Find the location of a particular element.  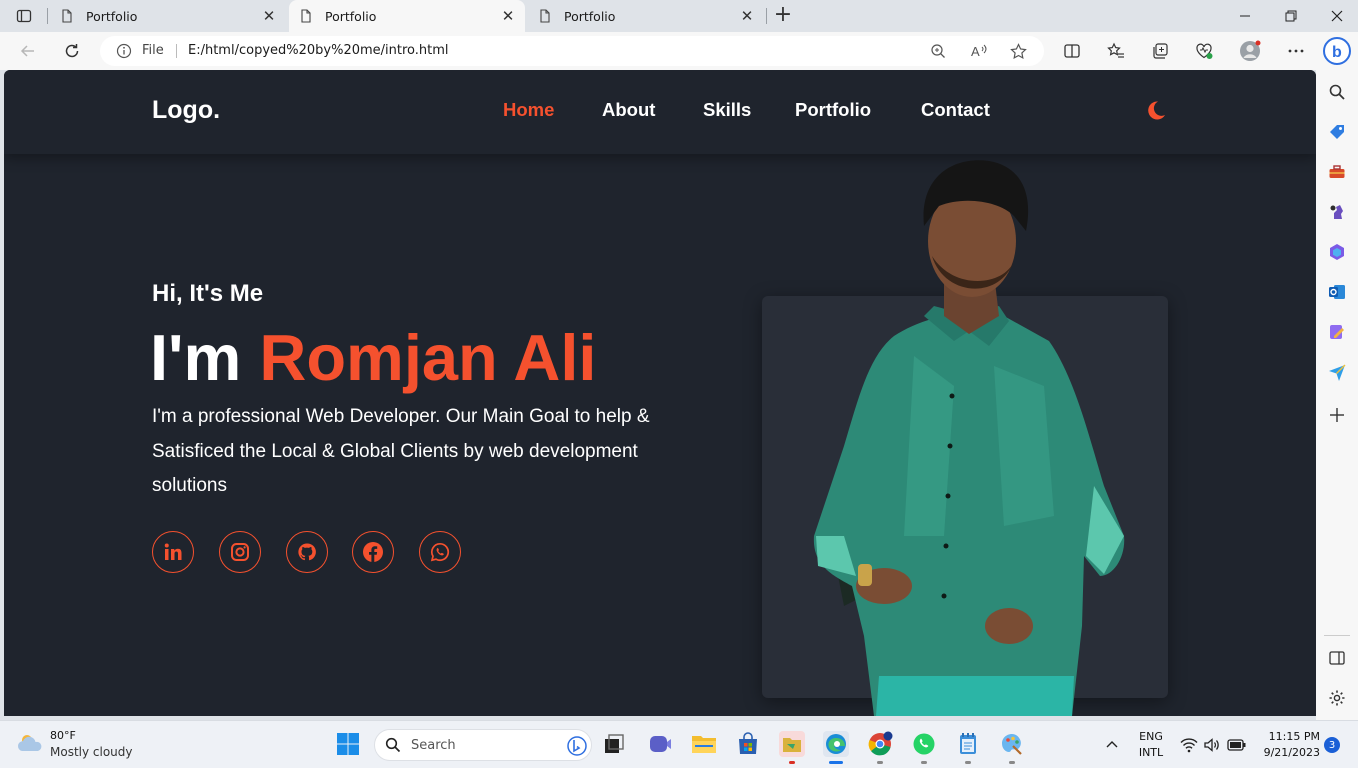

nav-home: Home is located at coordinates (528, 110).